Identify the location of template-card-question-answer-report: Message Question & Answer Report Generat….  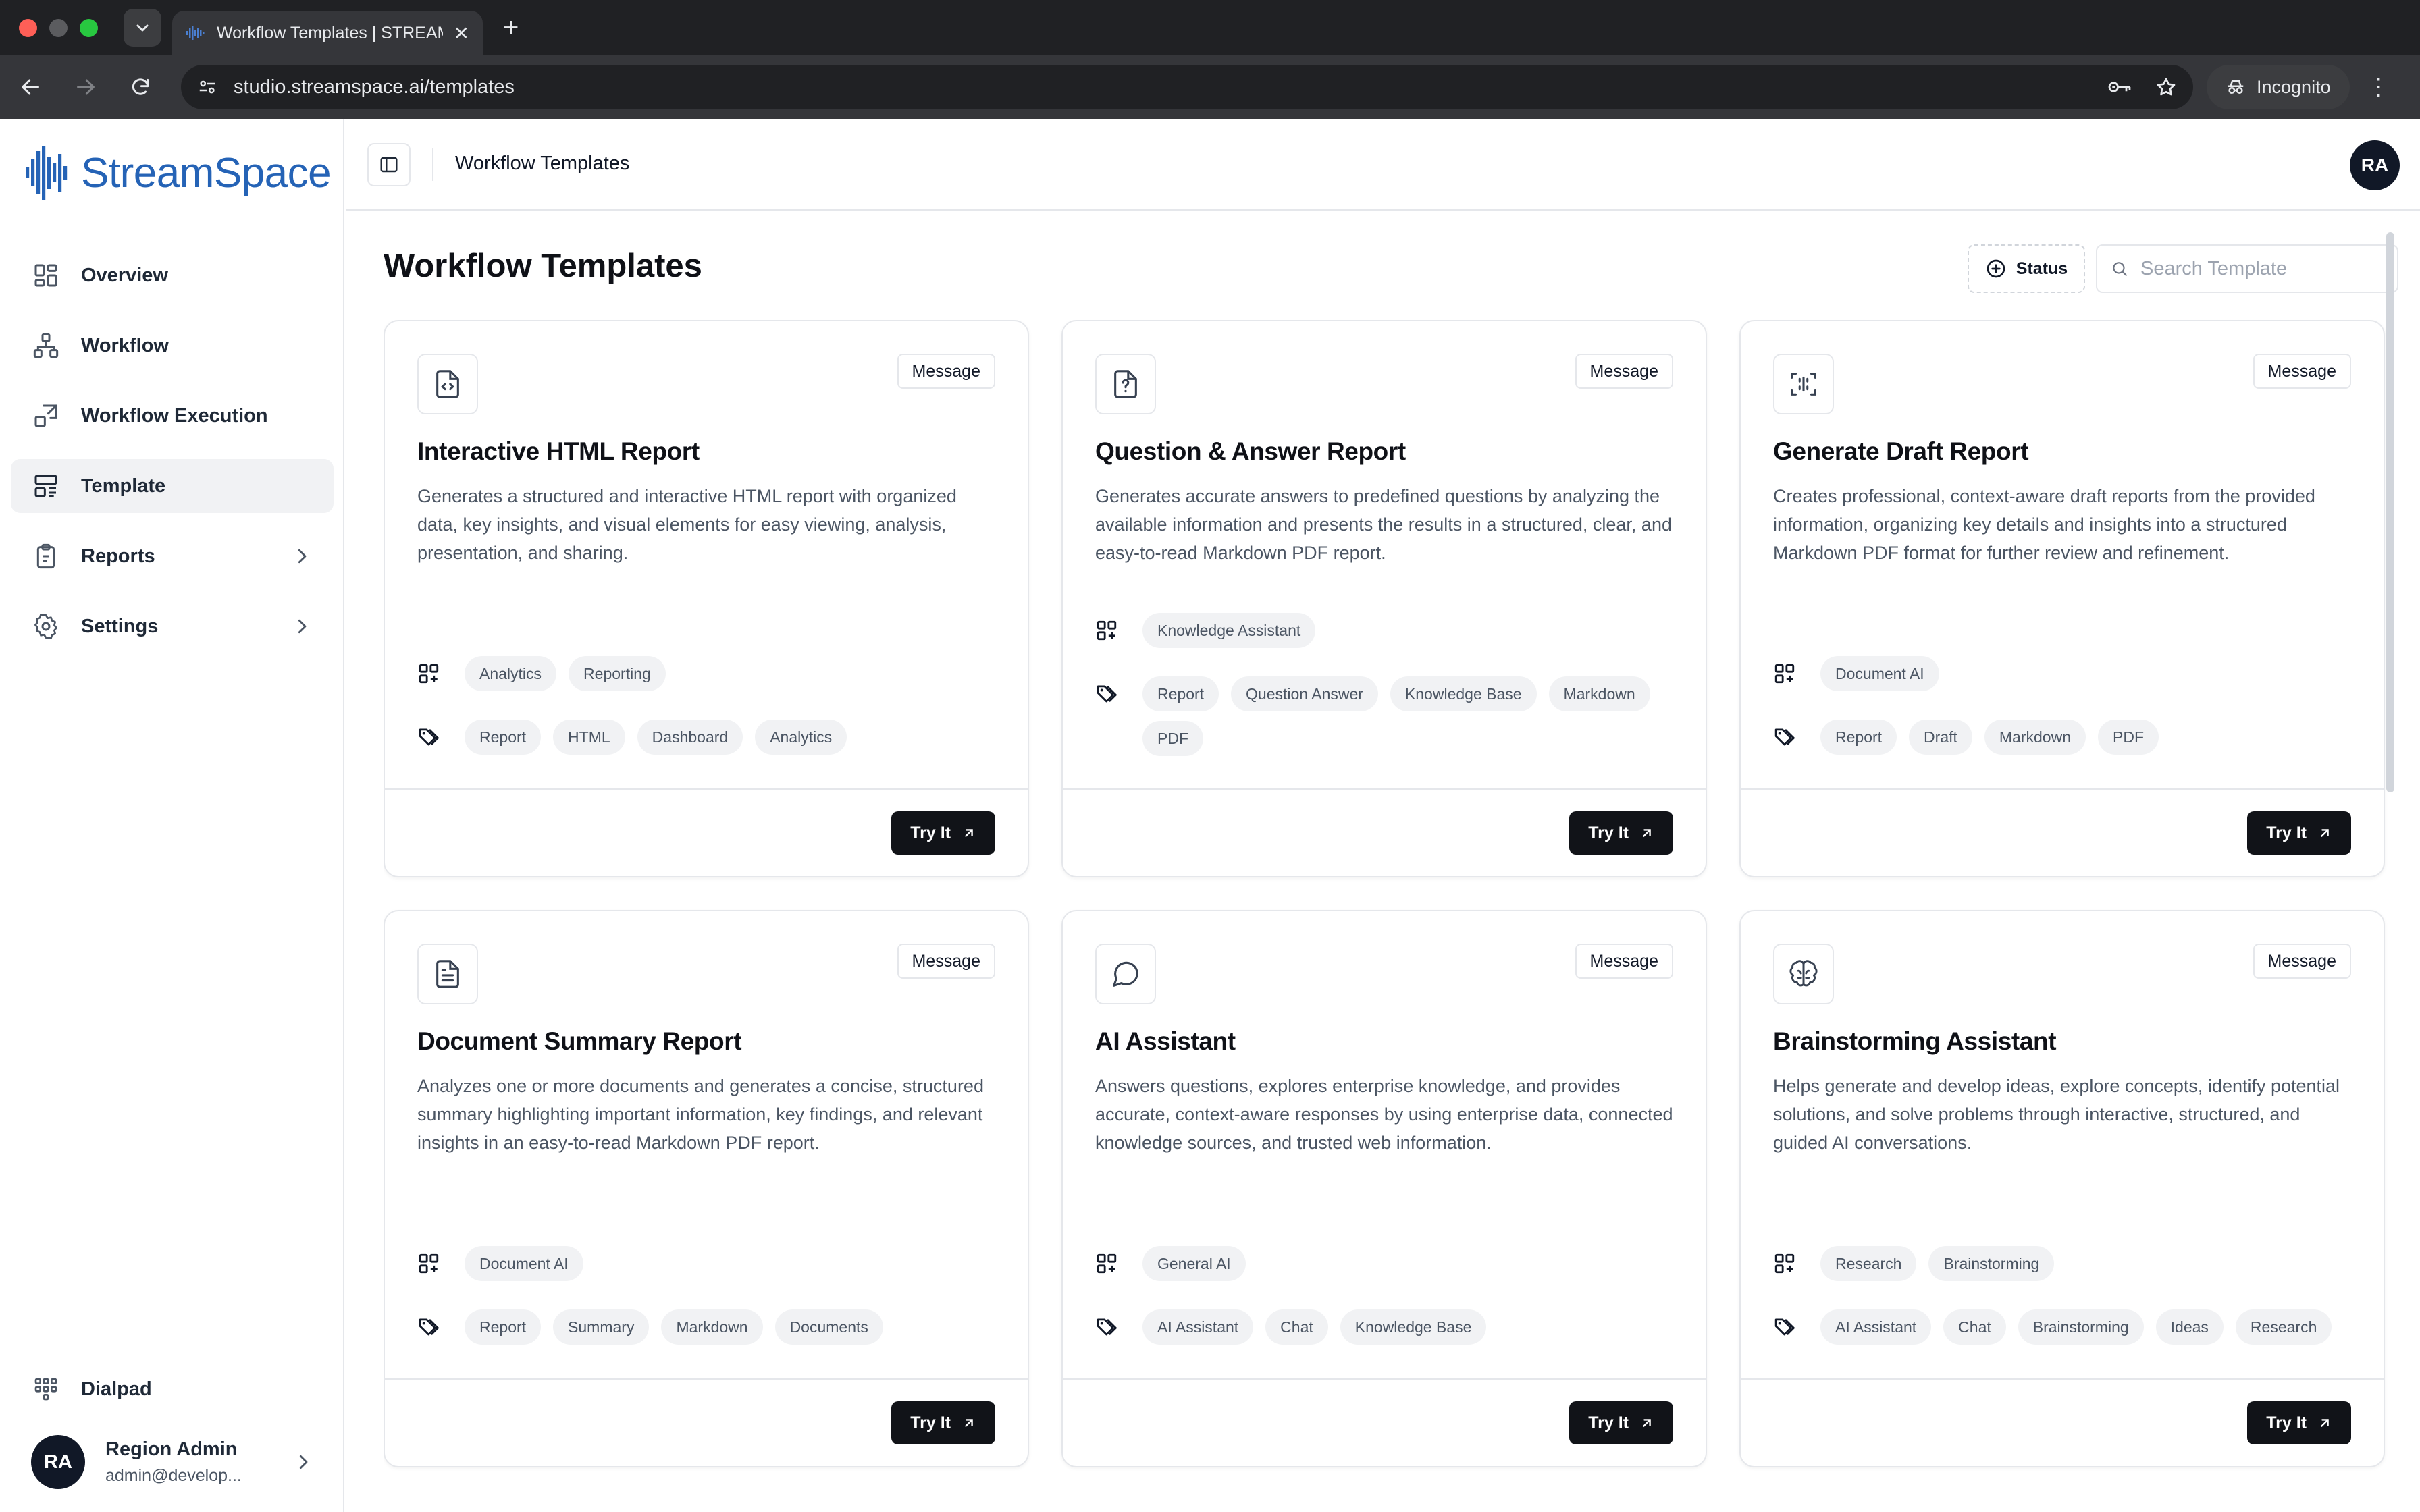
(1384, 599).